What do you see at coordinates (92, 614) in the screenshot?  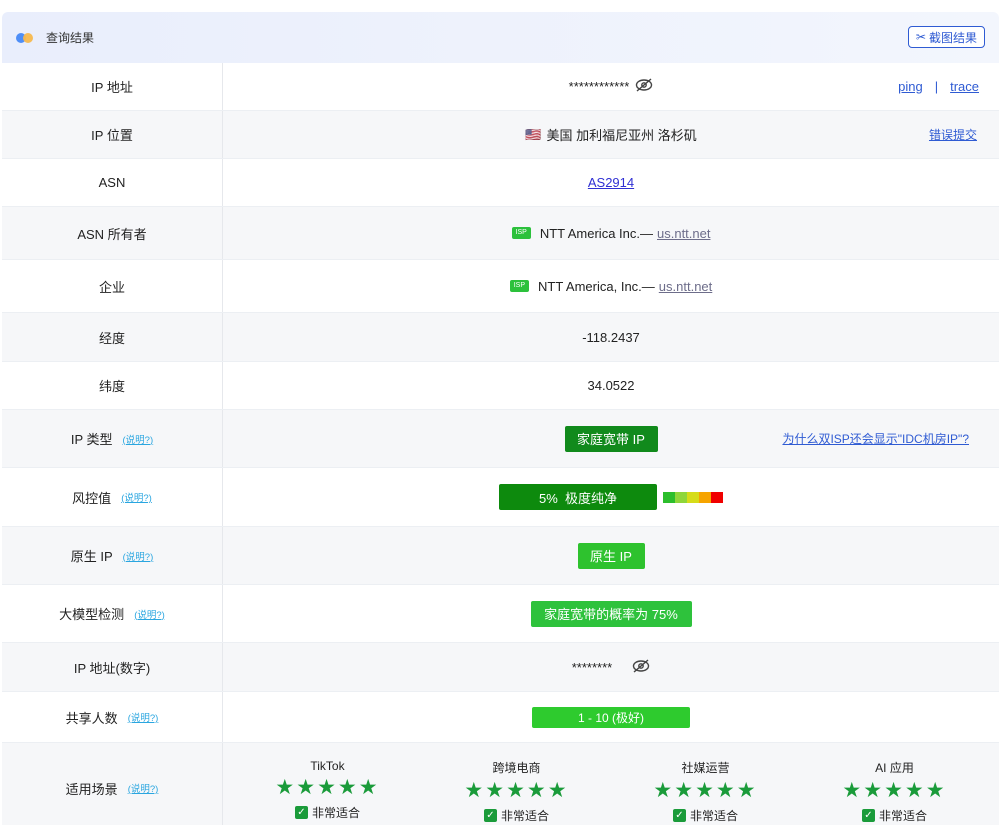 I see `row-label-text: 大模型检测` at bounding box center [92, 614].